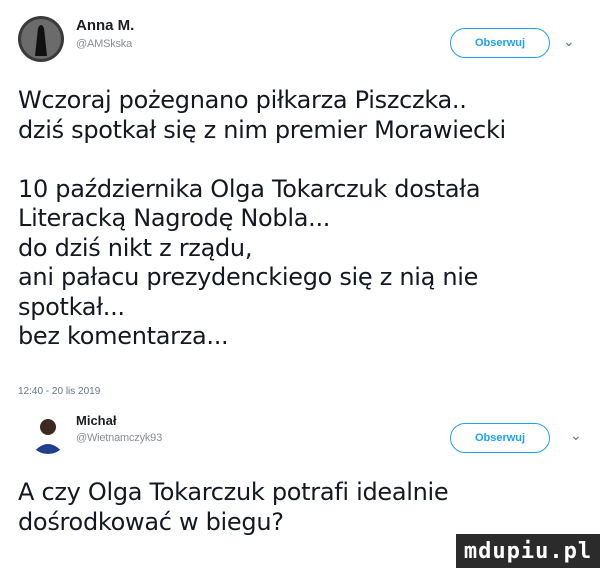  I want to click on author-handle: @AMSkska, so click(104, 44).